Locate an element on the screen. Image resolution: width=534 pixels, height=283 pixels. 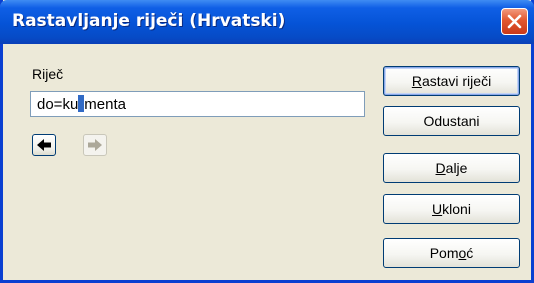
next-mnemonic: D is located at coordinates (440, 168).